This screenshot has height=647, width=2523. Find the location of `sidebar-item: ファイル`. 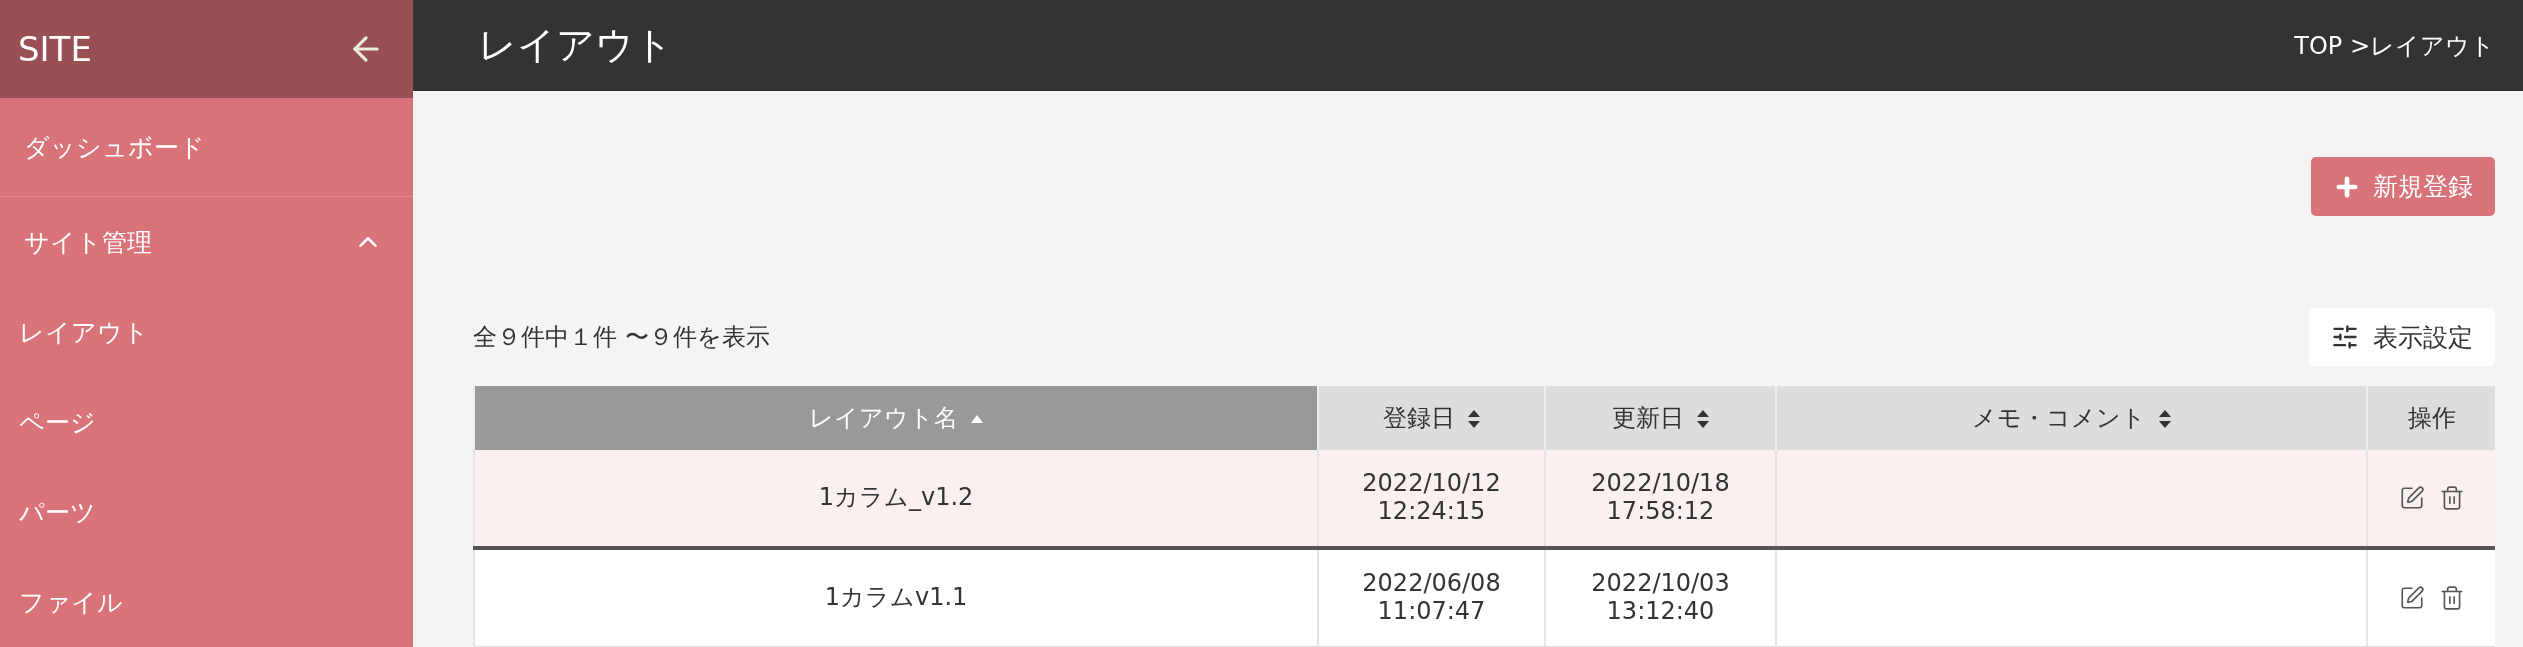

sidebar-item: ファイル is located at coordinates (206, 602).